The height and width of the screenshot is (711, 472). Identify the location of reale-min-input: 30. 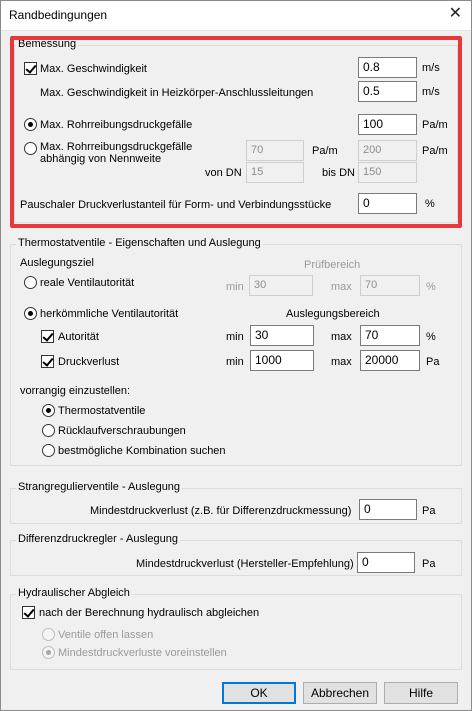
(281, 285).